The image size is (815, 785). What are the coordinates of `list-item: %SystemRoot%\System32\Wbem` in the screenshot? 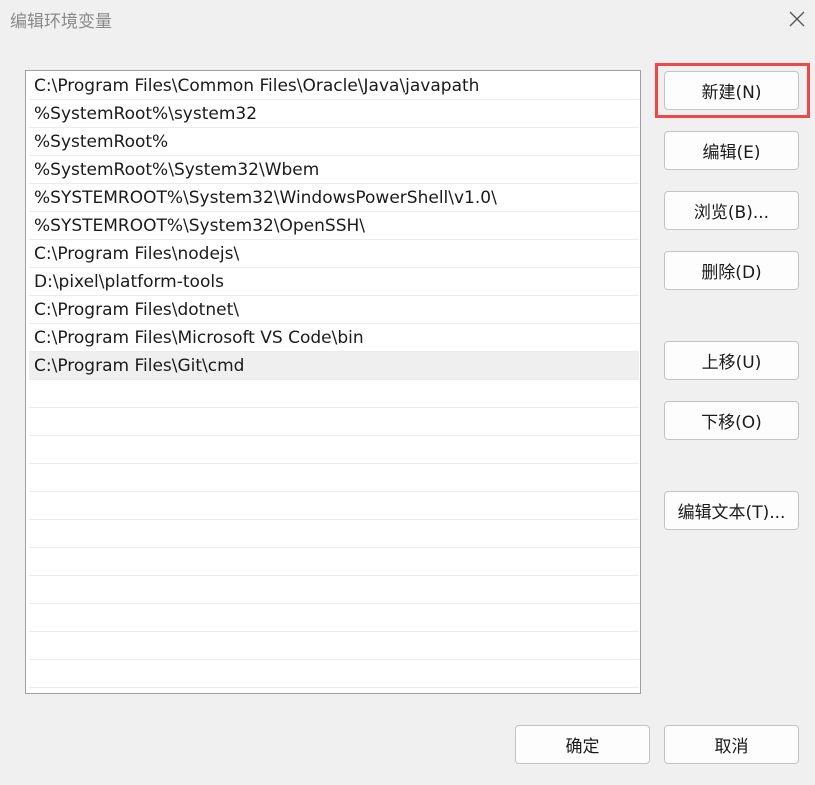 It's located at (334, 170).